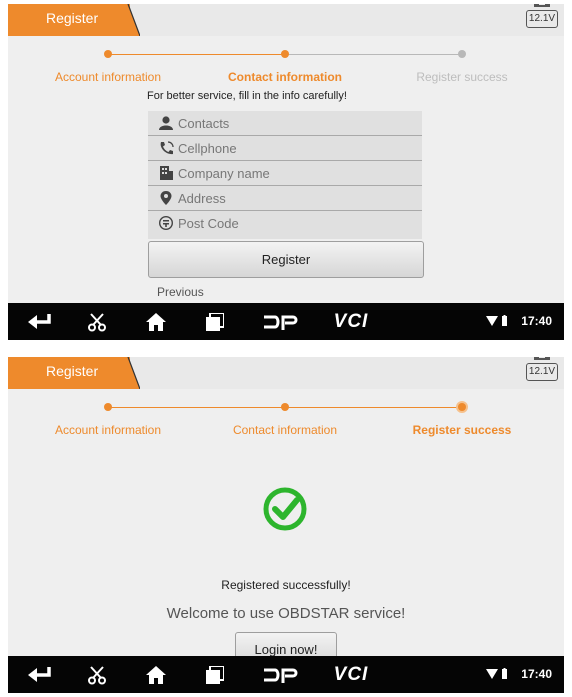  What do you see at coordinates (285, 148) in the screenshot?
I see `cellphone-field: Cellphone` at bounding box center [285, 148].